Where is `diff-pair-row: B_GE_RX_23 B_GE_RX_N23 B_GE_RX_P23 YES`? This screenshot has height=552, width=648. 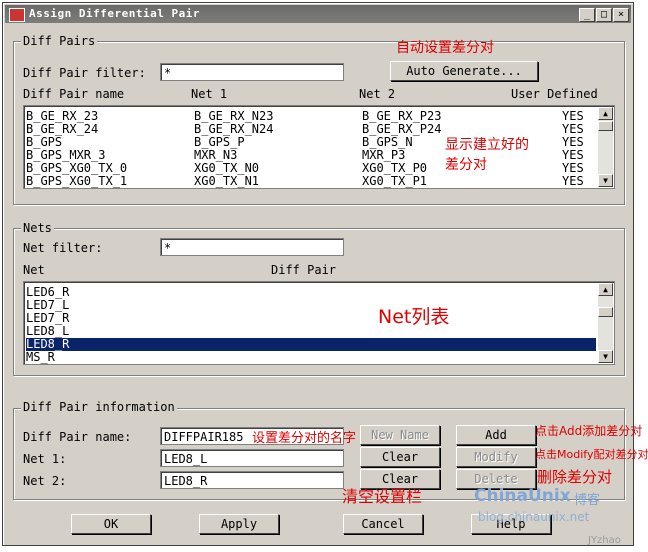
diff-pair-row: B_GE_RX_23 B_GE_RX_N23 B_GE_RX_P23 YES is located at coordinates (311, 116).